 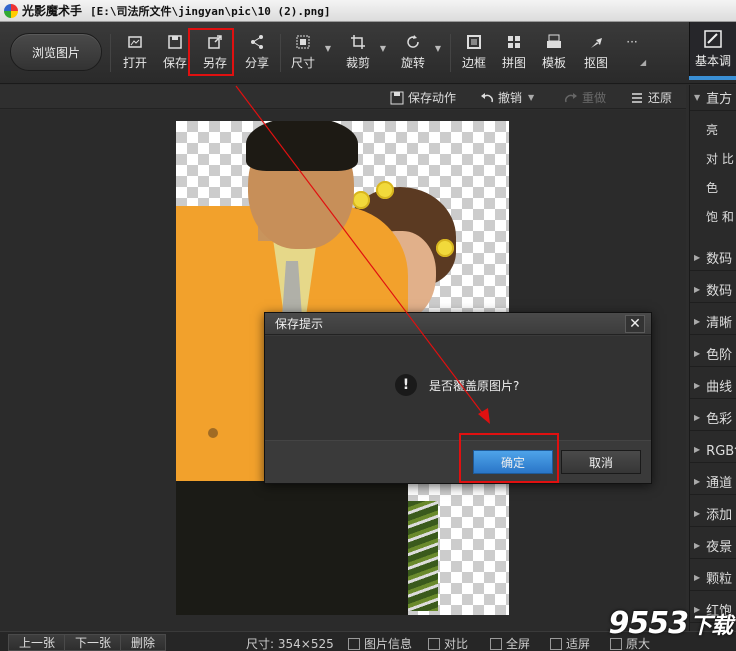 What do you see at coordinates (474, 386) in the screenshot?
I see `dialog-message: 是否覆盖原图片?` at bounding box center [474, 386].